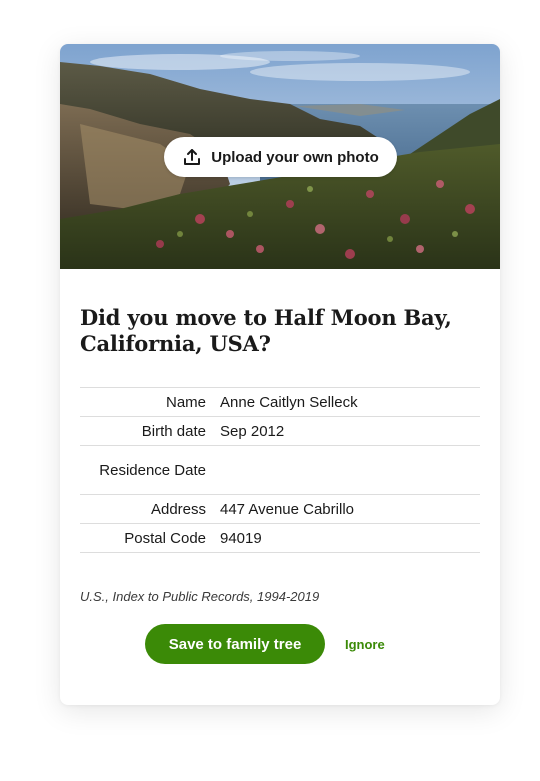 The height and width of the screenshot is (781, 540). I want to click on detail-row-address: Address 447 Avenue Cabrillo, so click(280, 509).